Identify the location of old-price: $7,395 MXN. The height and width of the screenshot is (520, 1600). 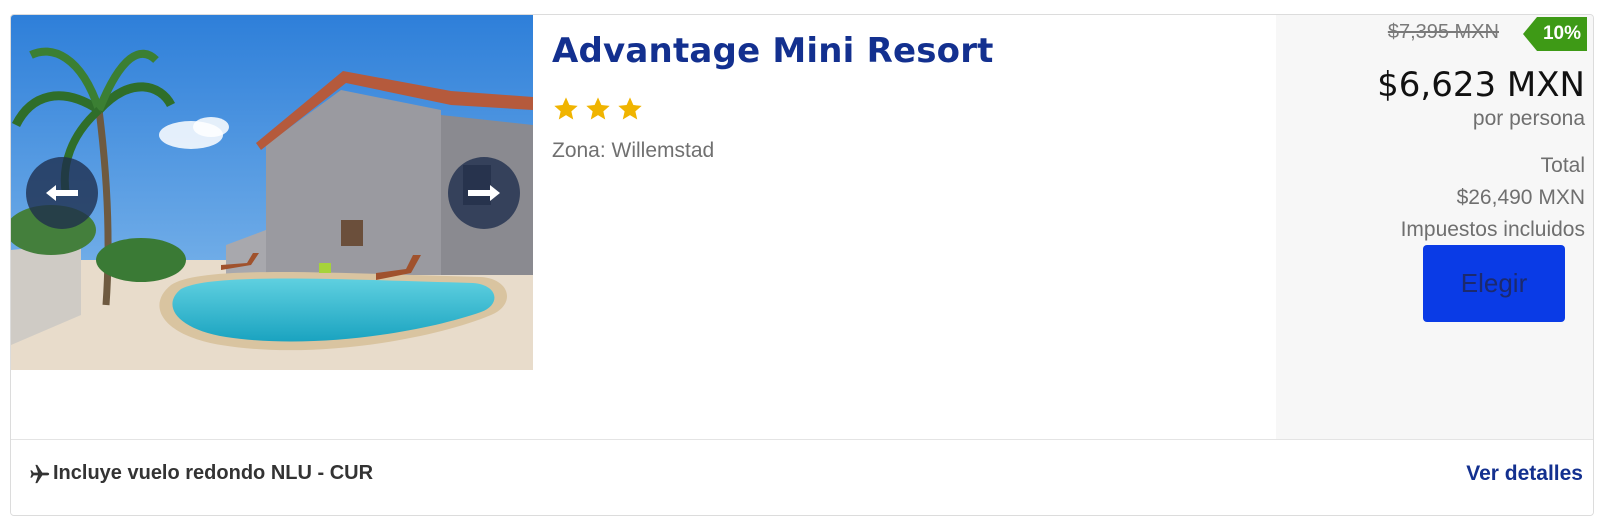
(1443, 32).